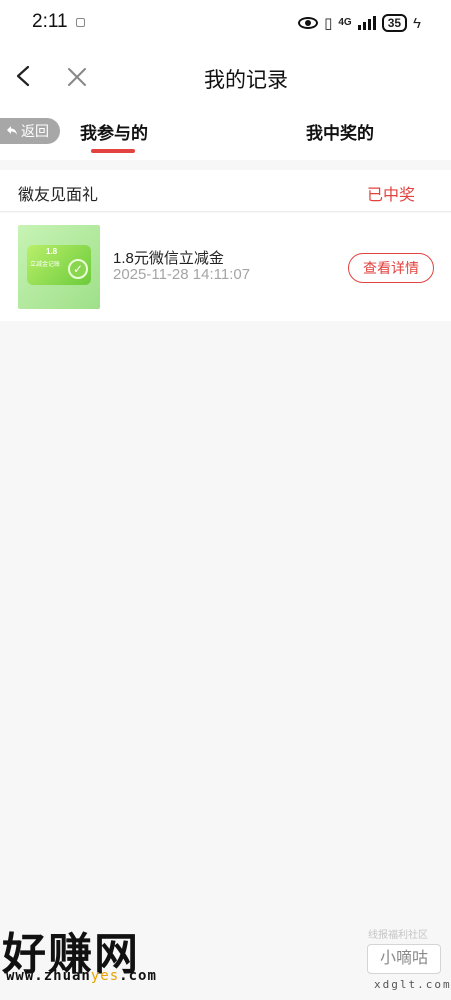  I want to click on activity-header: 徽友见面礼 已中奖, so click(225, 191).